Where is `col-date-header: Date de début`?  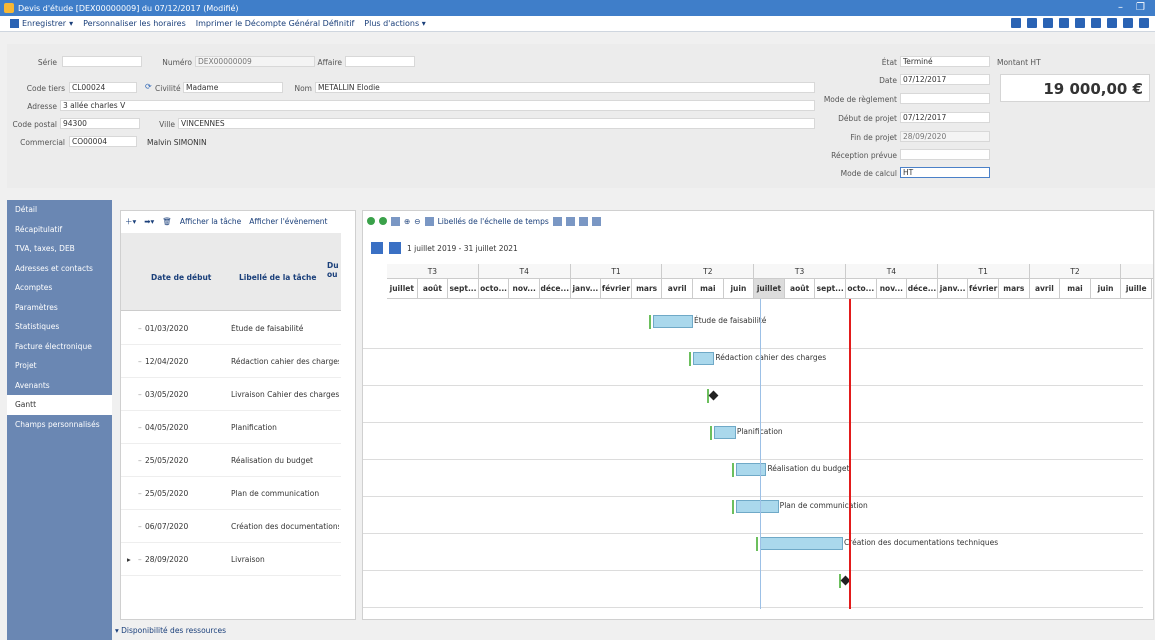
col-date-header: Date de début is located at coordinates (181, 277).